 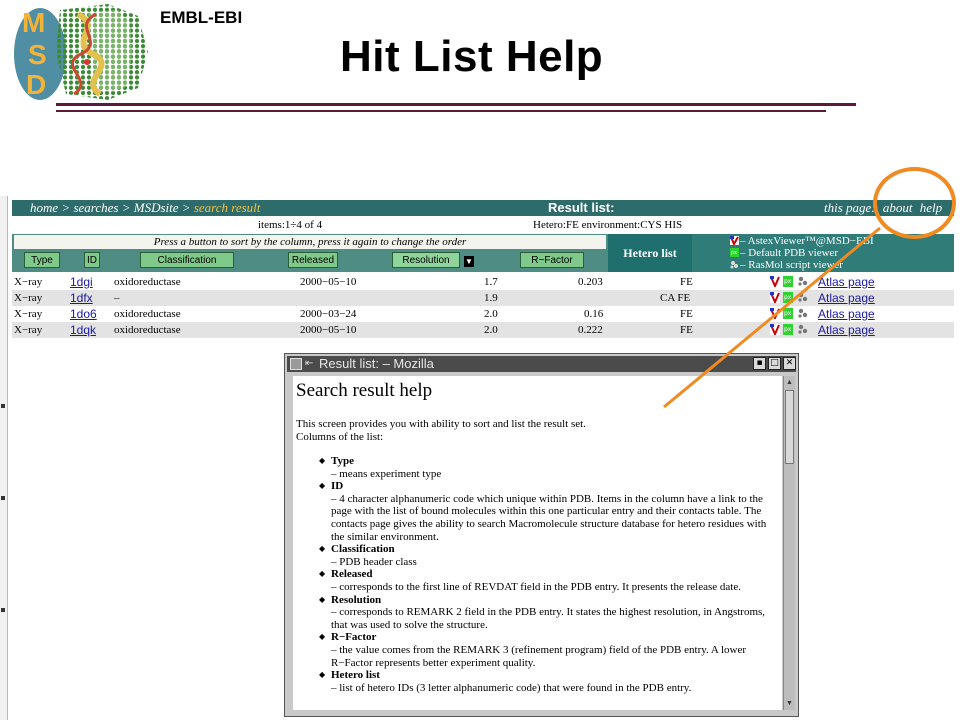 What do you see at coordinates (759, 363) in the screenshot?
I see `minimize-icon: ▪` at bounding box center [759, 363].